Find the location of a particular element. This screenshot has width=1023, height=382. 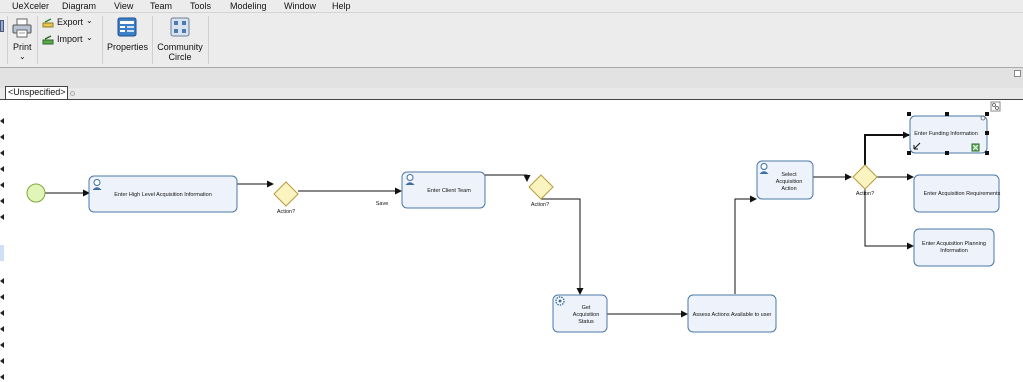

task-label: Assess Actions Available to user is located at coordinates (732, 315).